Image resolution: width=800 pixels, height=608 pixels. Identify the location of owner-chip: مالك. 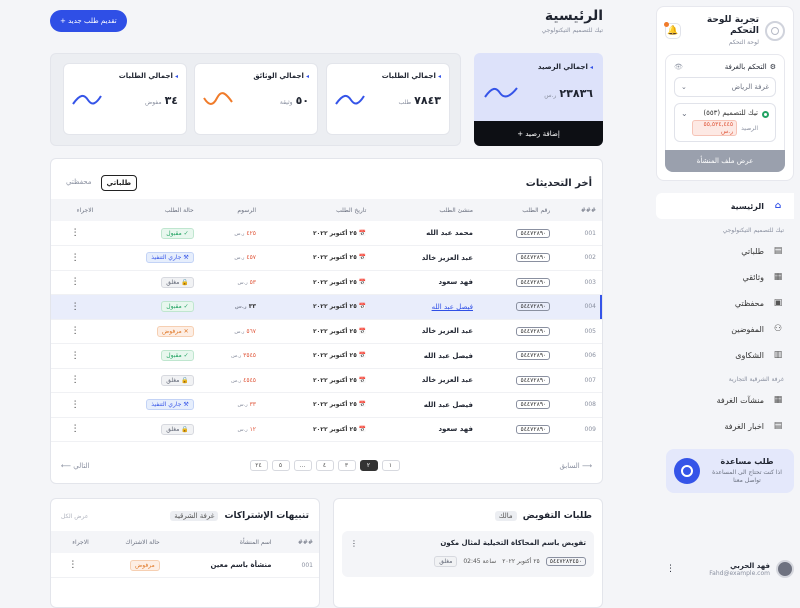
(505, 516).